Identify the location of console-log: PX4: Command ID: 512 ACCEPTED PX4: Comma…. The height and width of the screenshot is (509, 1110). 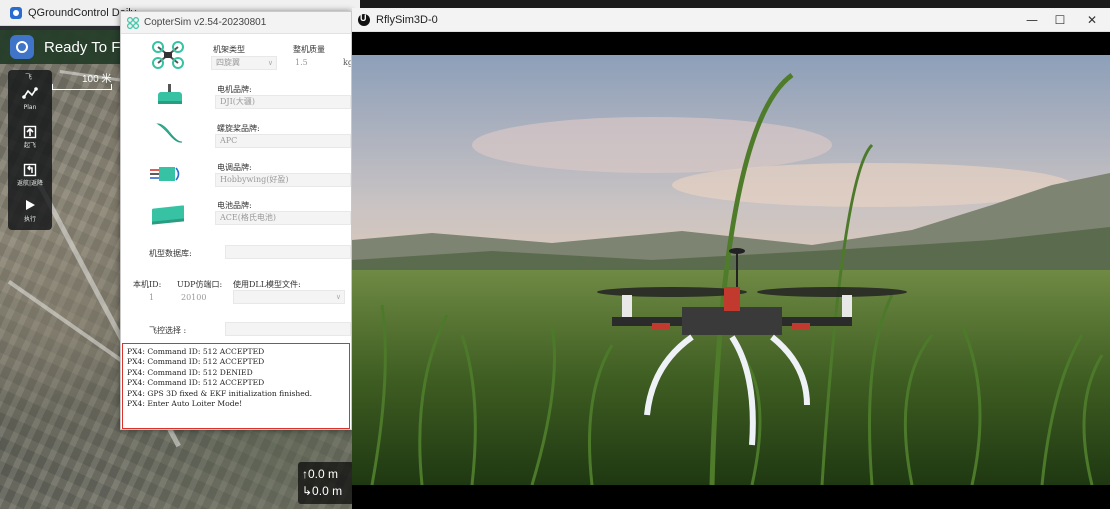
(236, 386).